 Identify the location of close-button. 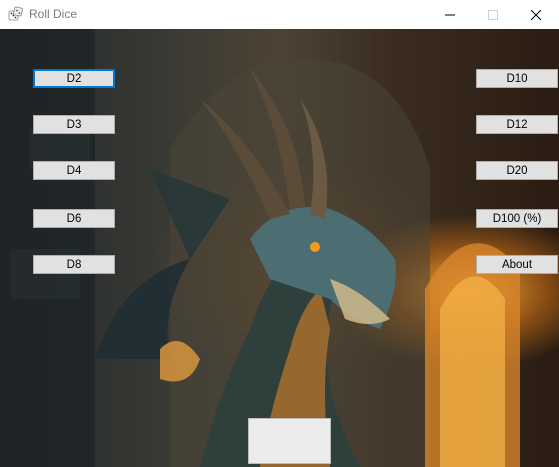
(536, 14).